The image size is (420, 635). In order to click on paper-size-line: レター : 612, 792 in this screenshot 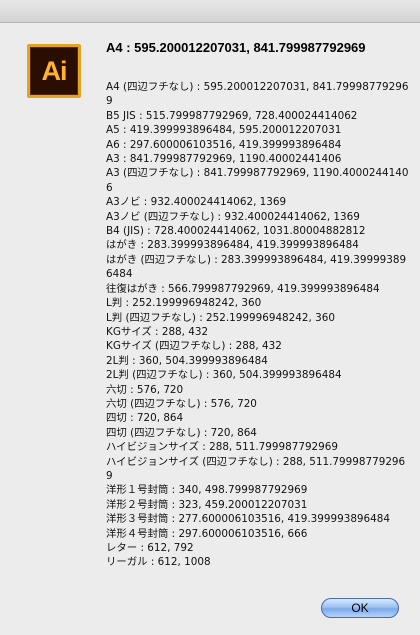, I will do `click(150, 548)`.